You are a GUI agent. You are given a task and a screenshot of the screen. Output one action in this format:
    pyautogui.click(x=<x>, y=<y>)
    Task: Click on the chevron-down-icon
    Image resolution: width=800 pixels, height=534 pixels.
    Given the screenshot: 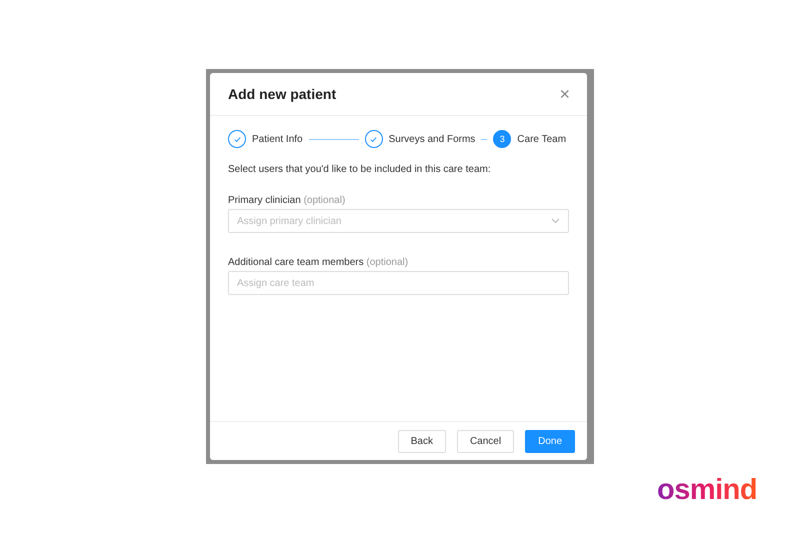 What is the action you would take?
    pyautogui.click(x=555, y=221)
    